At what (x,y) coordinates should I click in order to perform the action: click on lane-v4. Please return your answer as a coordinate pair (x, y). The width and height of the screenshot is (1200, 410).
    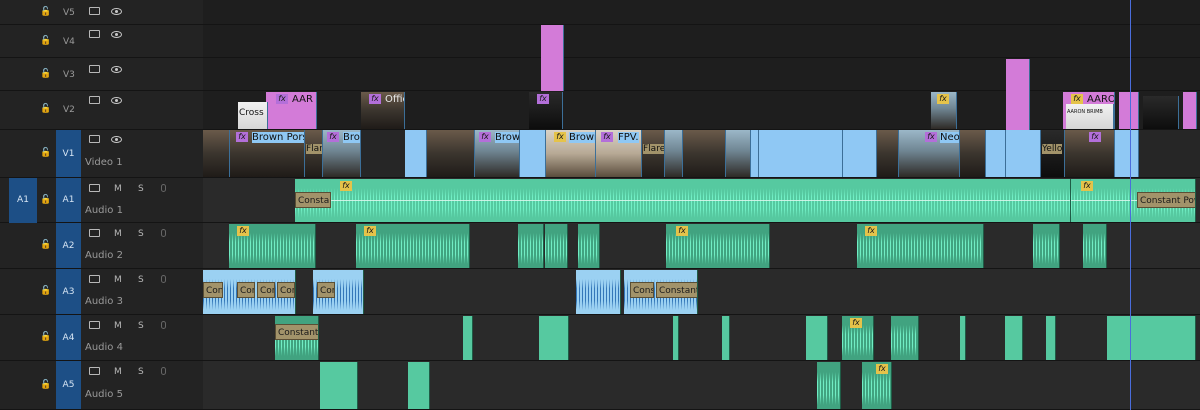
    Looking at the image, I should click on (701, 41).